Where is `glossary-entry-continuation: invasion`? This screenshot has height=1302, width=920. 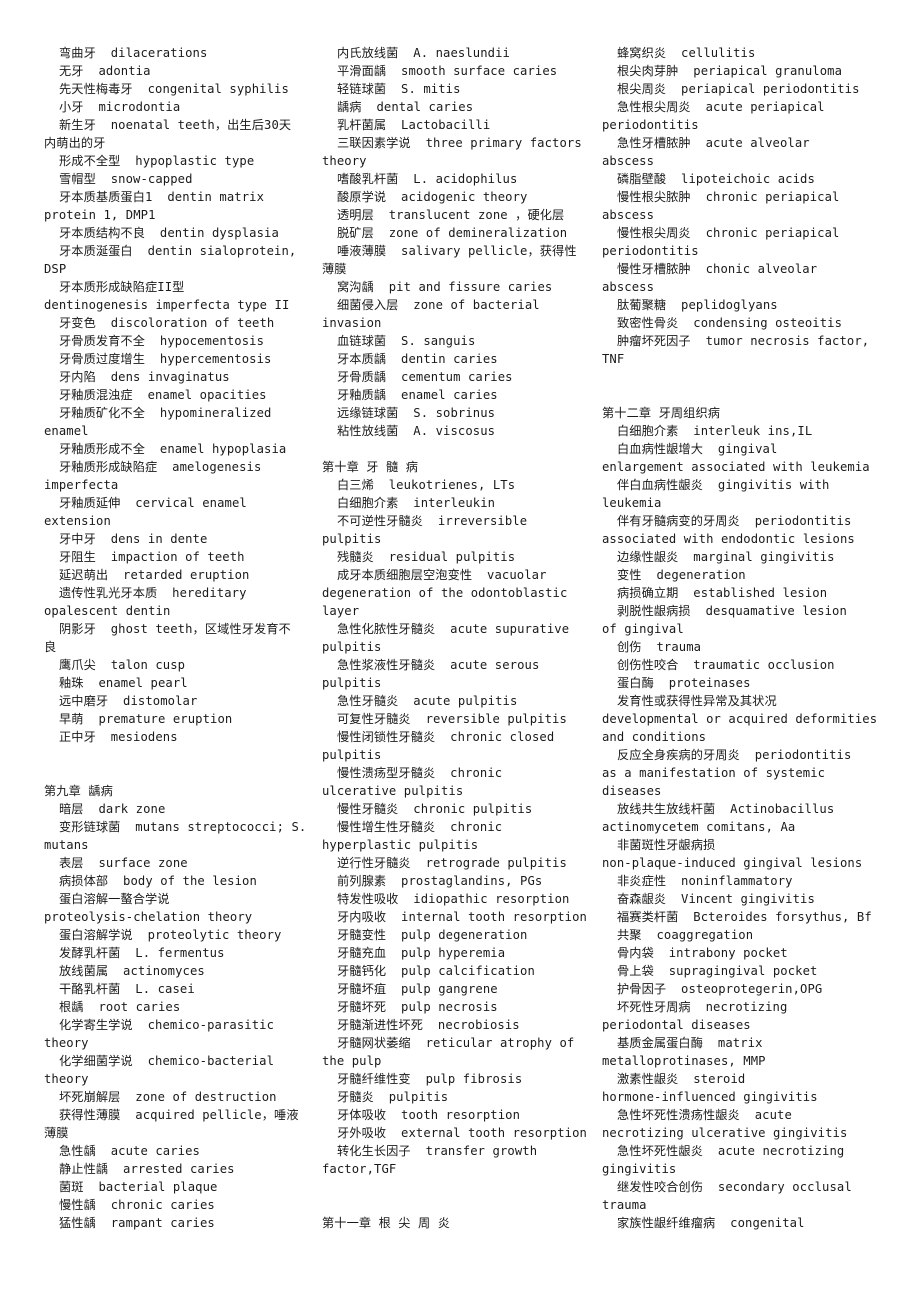
glossary-entry-continuation: invasion is located at coordinates (352, 323).